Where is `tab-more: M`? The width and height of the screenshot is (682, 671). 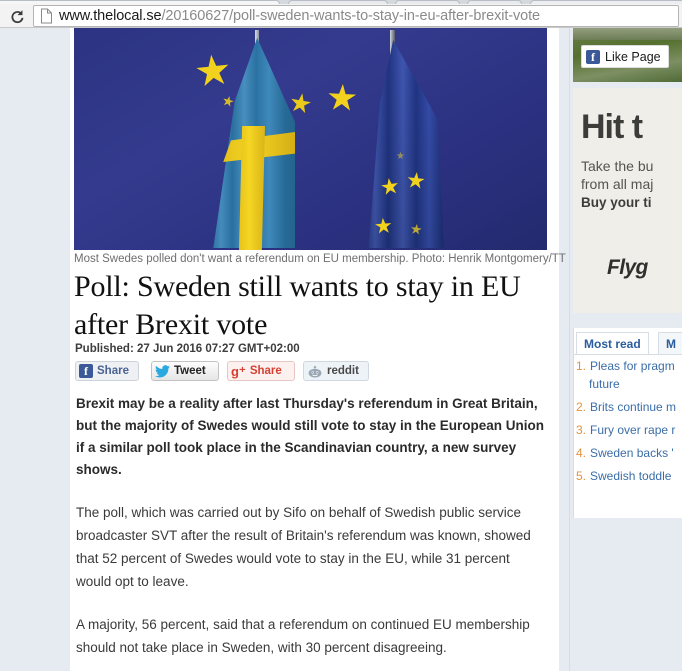
tab-more: M is located at coordinates (670, 343).